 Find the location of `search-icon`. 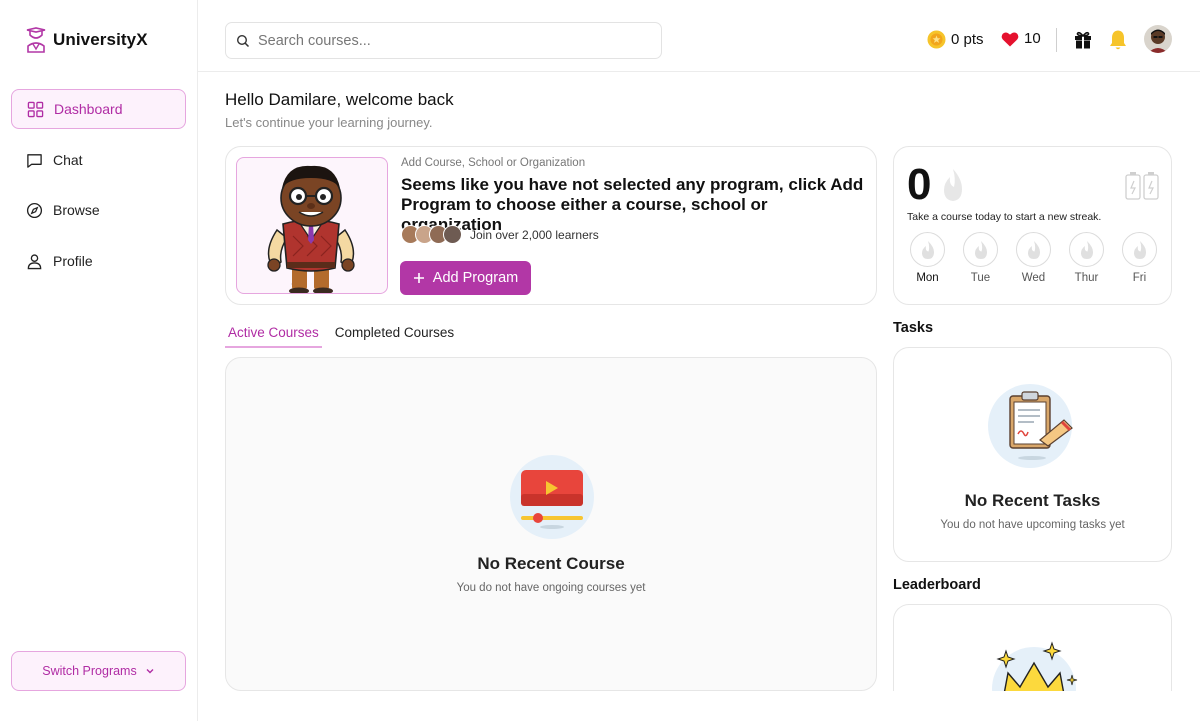

search-icon is located at coordinates (243, 40).